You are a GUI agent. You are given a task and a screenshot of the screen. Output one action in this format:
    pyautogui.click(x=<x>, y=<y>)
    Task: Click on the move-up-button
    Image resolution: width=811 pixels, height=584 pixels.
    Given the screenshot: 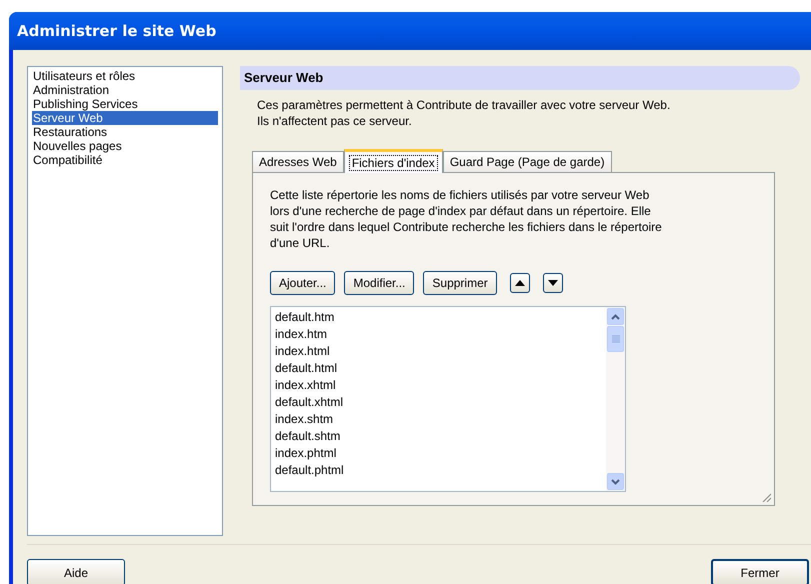 What is the action you would take?
    pyautogui.click(x=520, y=283)
    